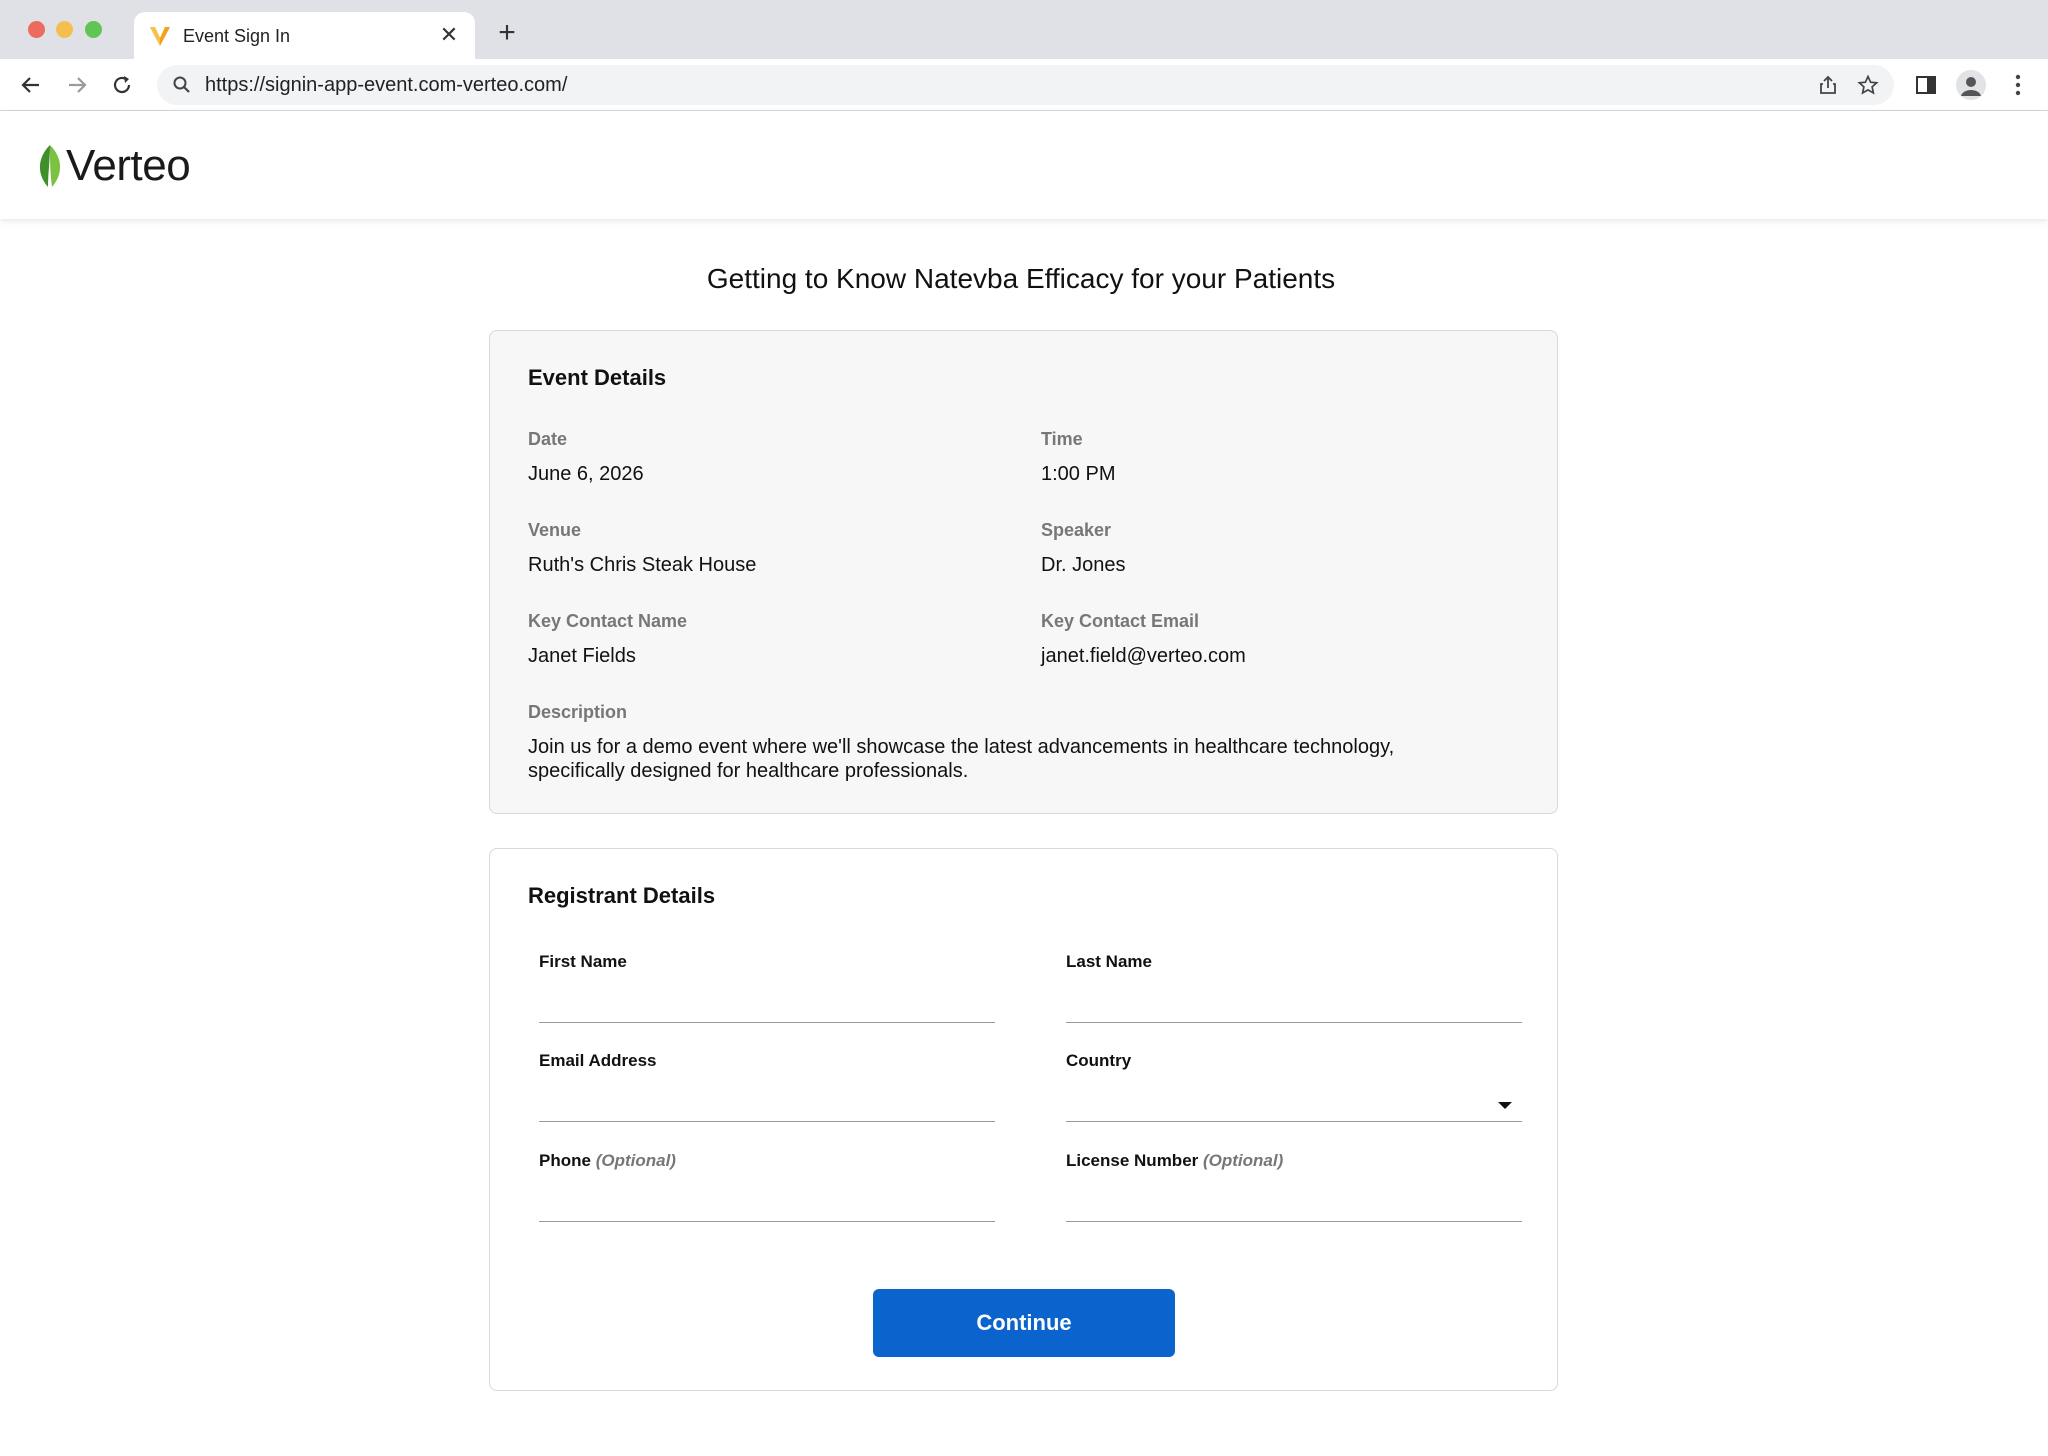  I want to click on share-icon, so click(1828, 85).